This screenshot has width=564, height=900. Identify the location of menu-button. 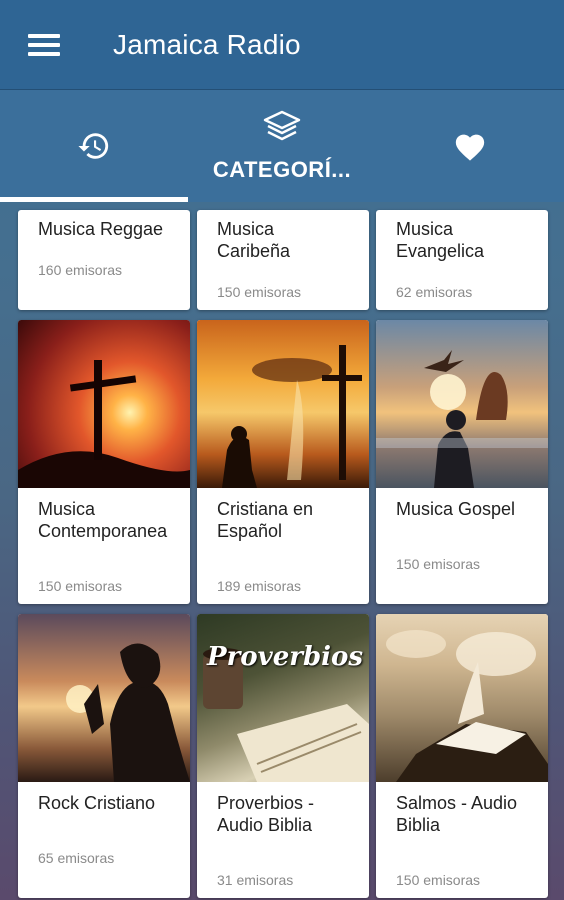
(44, 45).